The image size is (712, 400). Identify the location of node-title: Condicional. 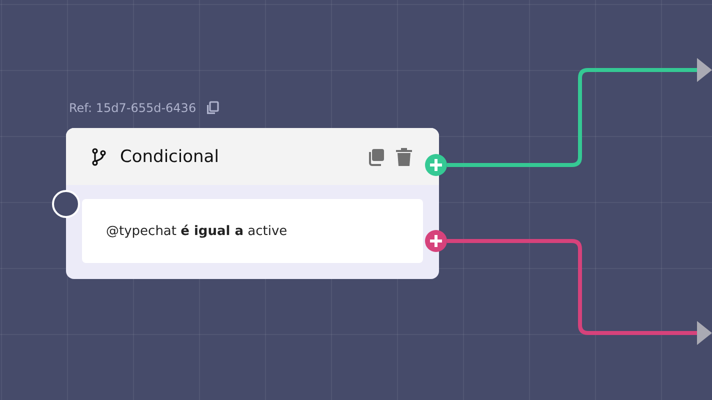
(170, 156).